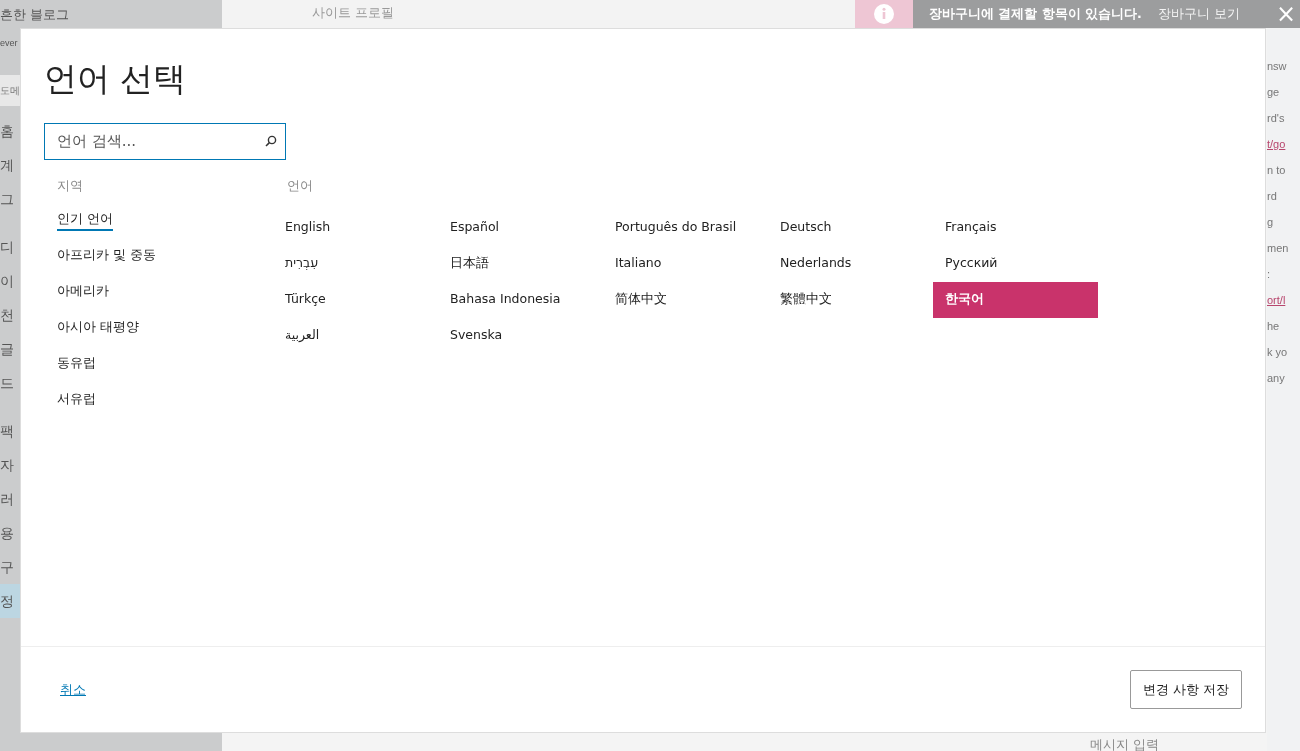 The image size is (1300, 751). I want to click on language-item: 日本語, so click(520, 263).